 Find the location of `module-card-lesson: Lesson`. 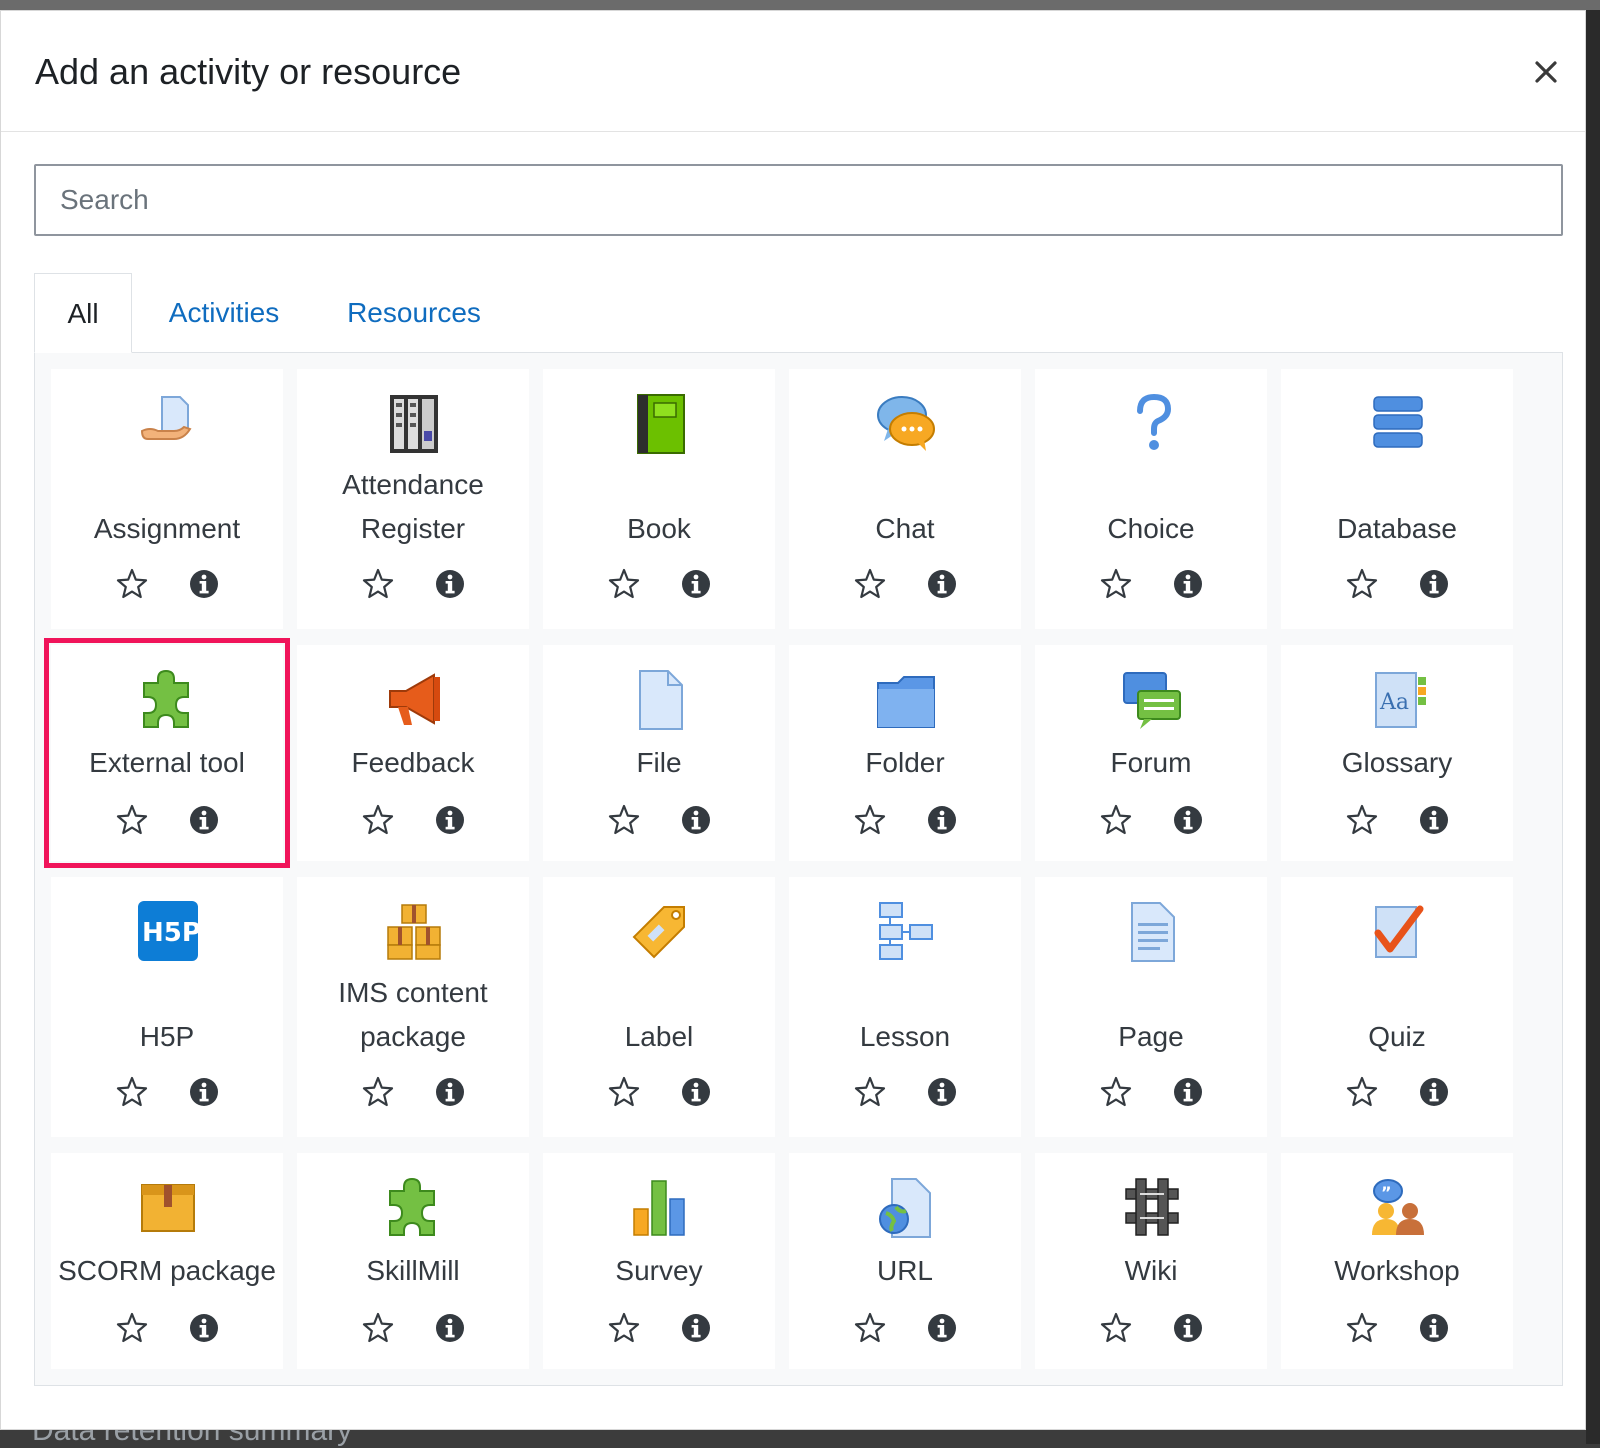

module-card-lesson: Lesson is located at coordinates (905, 1007).